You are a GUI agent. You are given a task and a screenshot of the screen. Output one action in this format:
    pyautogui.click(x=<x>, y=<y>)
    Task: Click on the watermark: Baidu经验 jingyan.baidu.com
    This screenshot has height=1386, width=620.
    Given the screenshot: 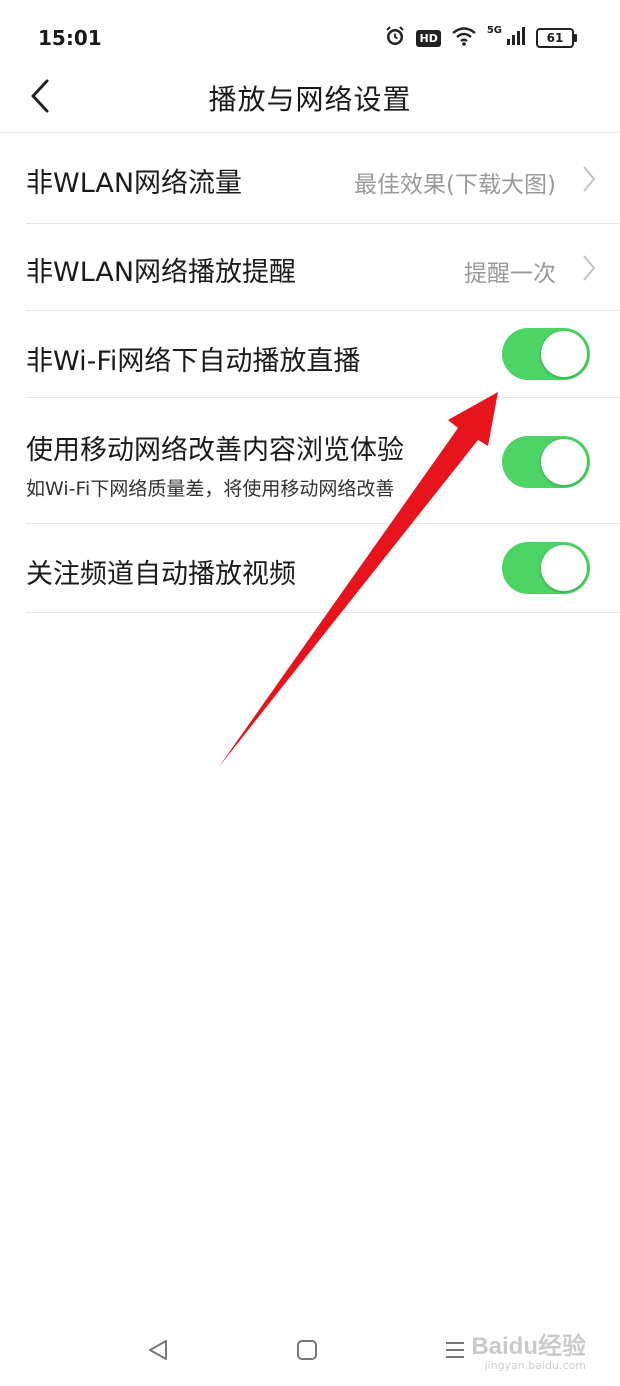 What is the action you would take?
    pyautogui.click(x=528, y=1349)
    